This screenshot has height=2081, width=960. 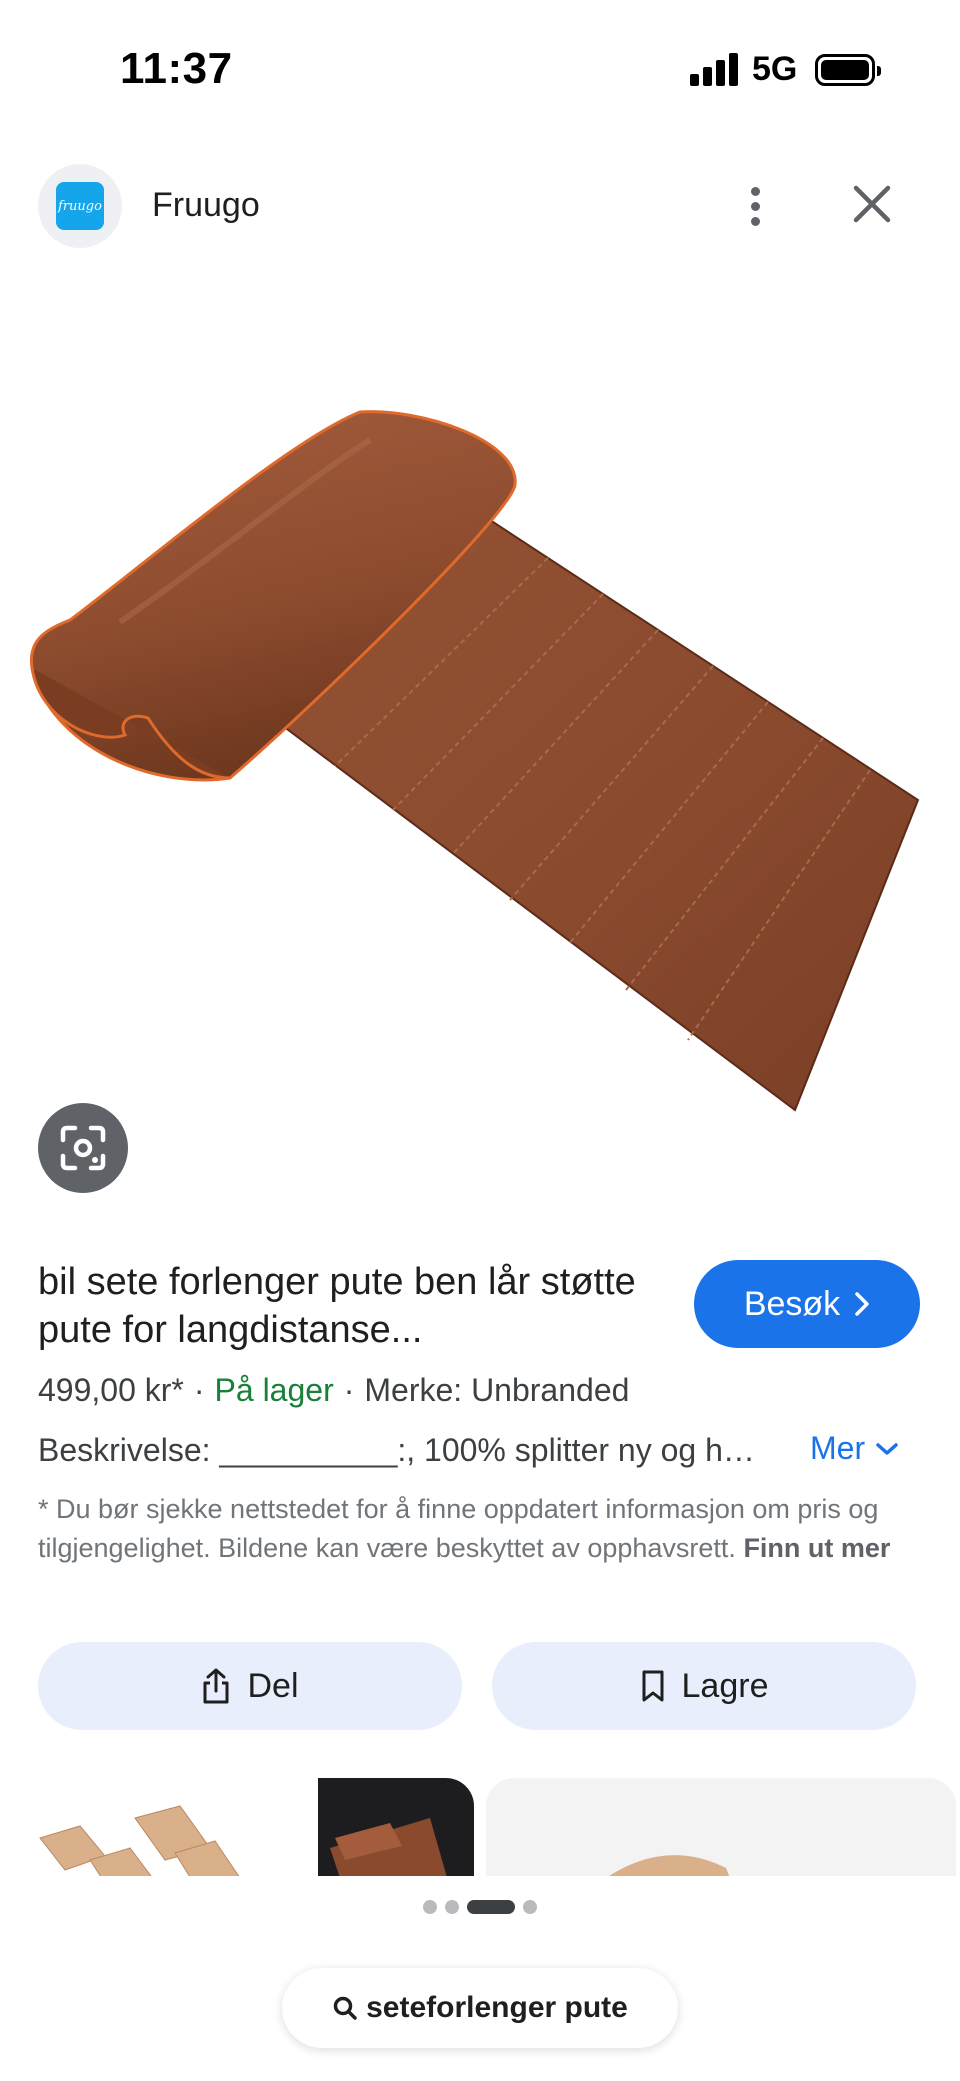 I want to click on share-label: Del, so click(x=273, y=1685).